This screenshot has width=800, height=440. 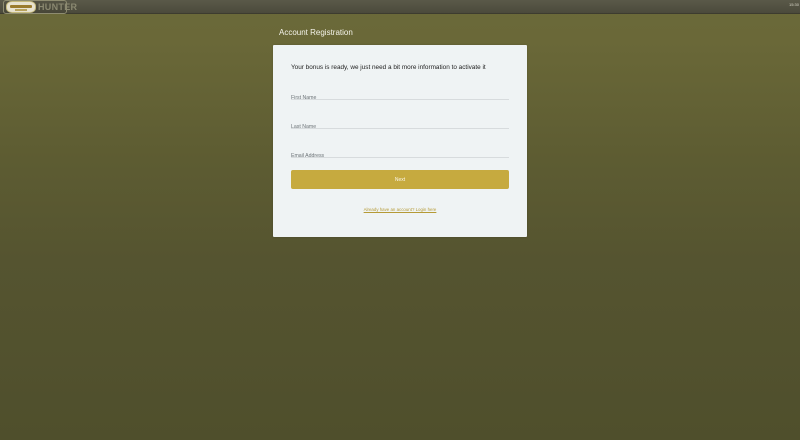 I want to click on brand-logo: HUNTER, so click(x=40, y=7).